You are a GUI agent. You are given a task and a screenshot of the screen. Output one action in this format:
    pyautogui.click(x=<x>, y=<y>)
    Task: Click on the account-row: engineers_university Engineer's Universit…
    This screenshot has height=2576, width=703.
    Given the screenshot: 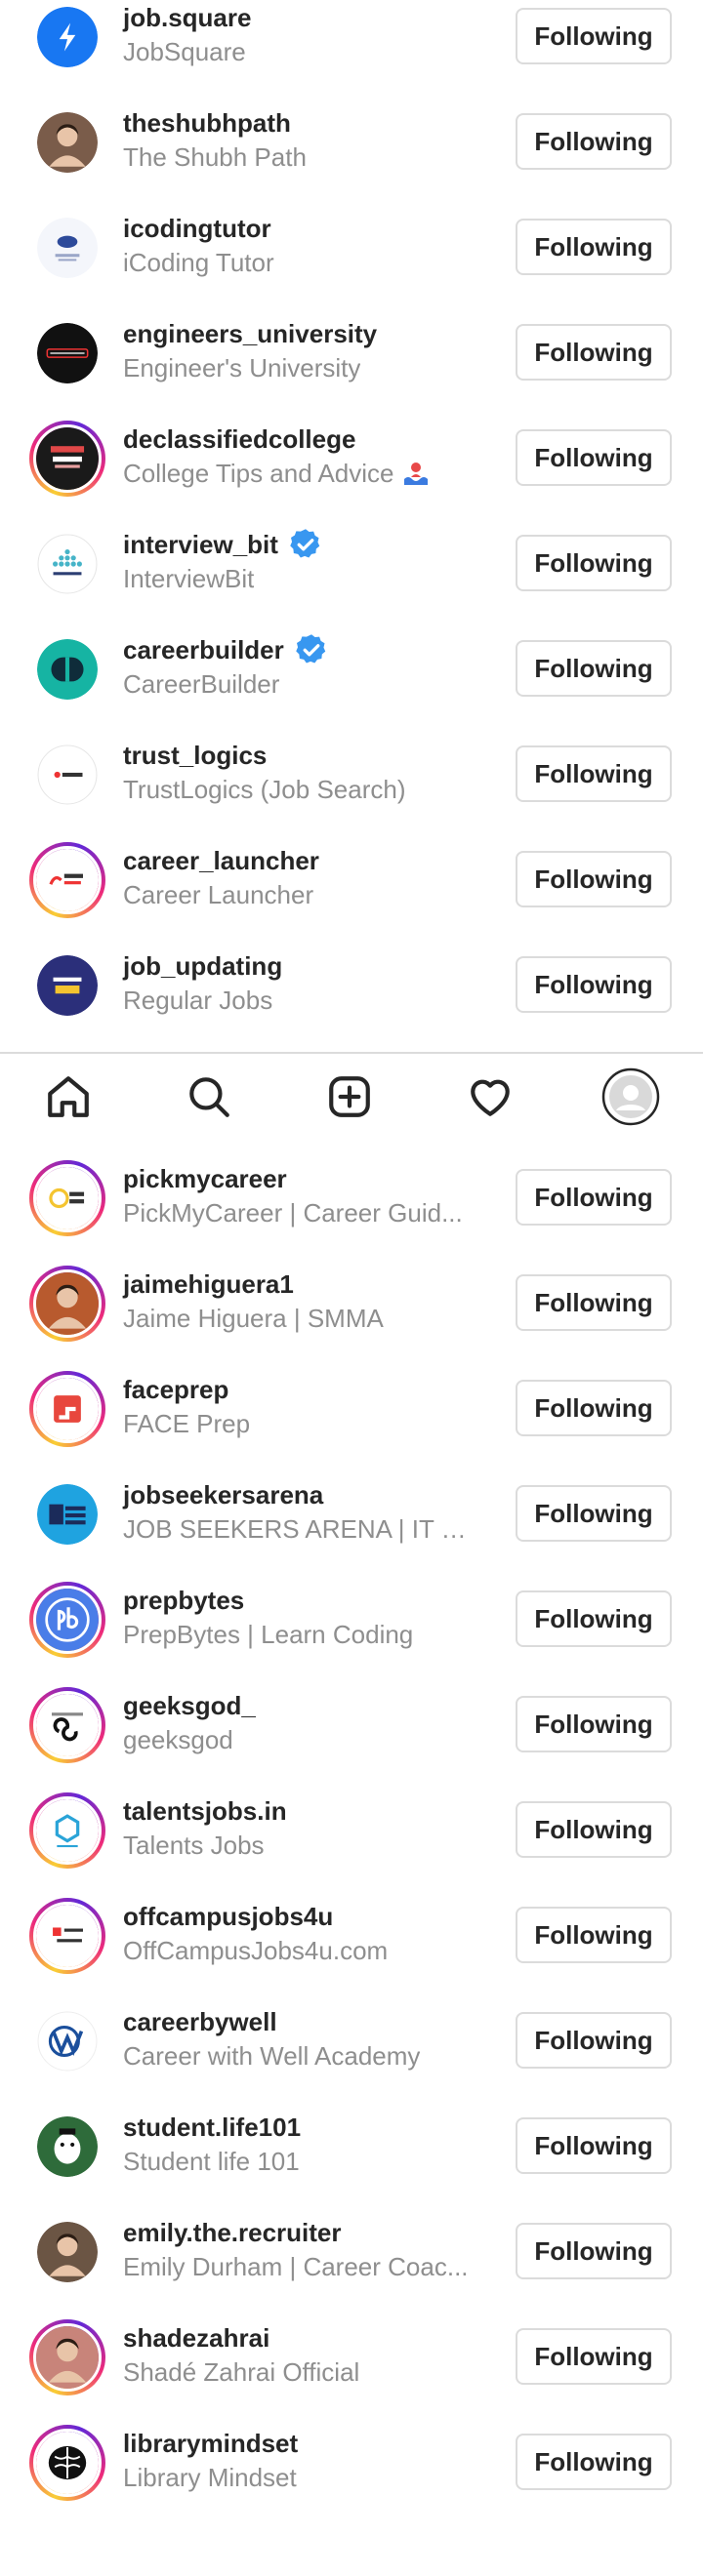 What is the action you would take?
    pyautogui.click(x=351, y=347)
    